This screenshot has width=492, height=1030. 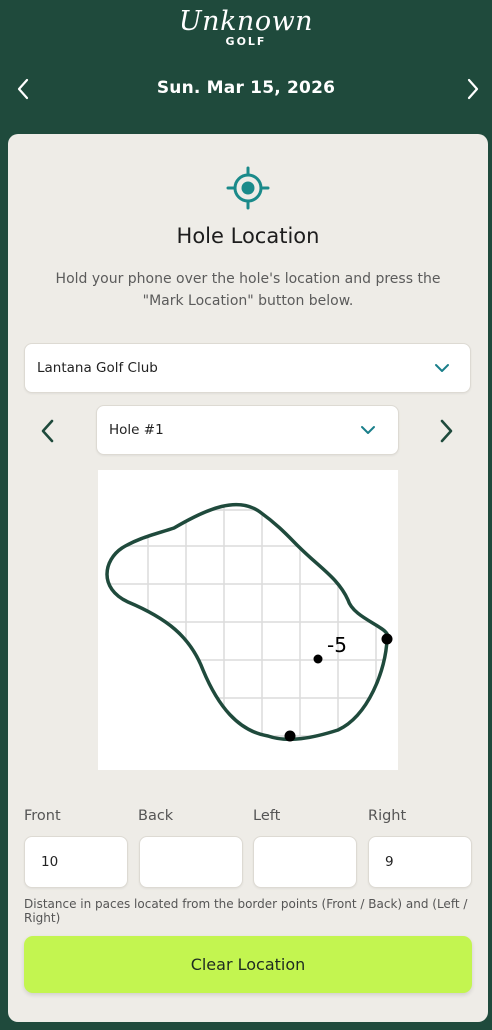 I want to click on crosshair-icon, so click(x=248, y=188).